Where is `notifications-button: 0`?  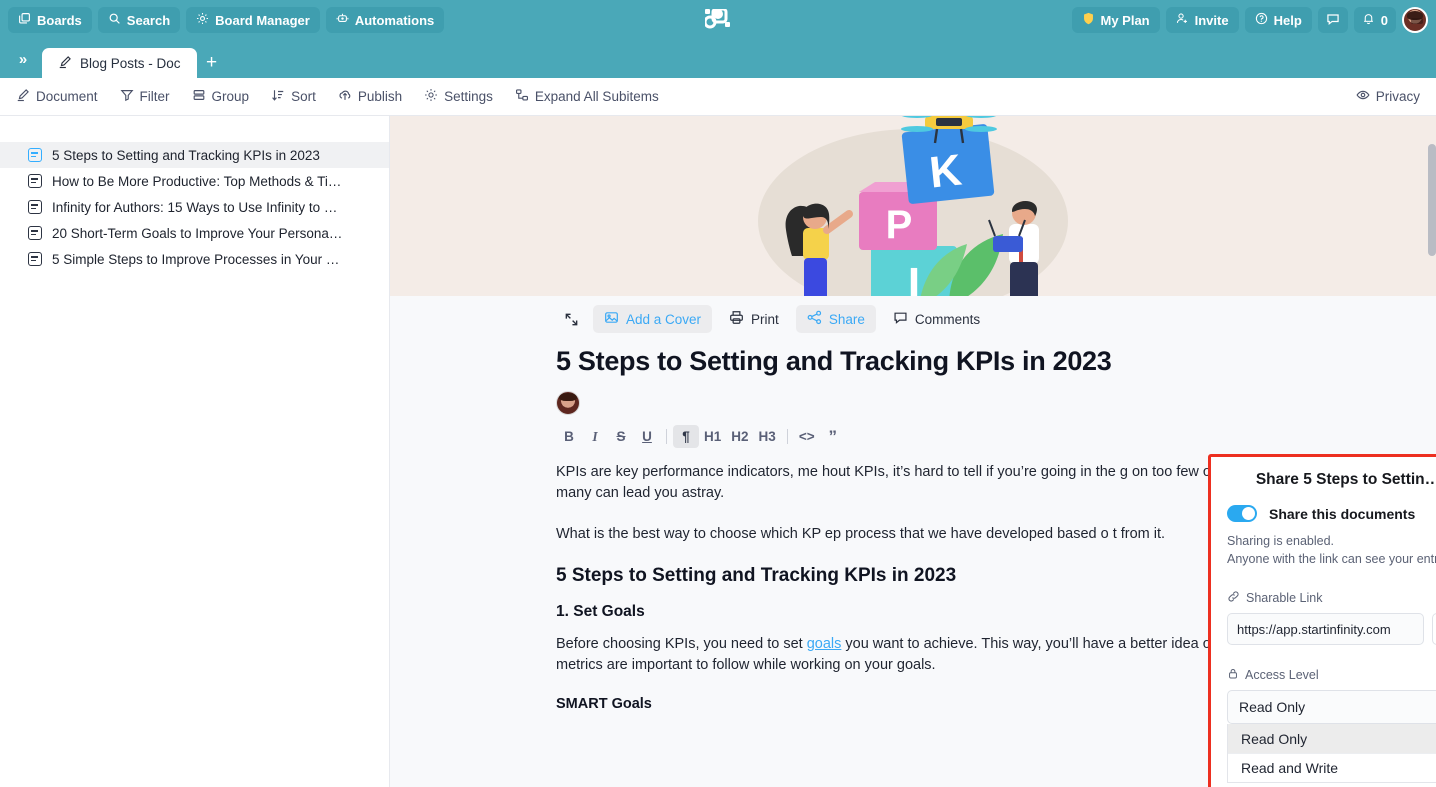
notifications-button: 0 is located at coordinates (1374, 20).